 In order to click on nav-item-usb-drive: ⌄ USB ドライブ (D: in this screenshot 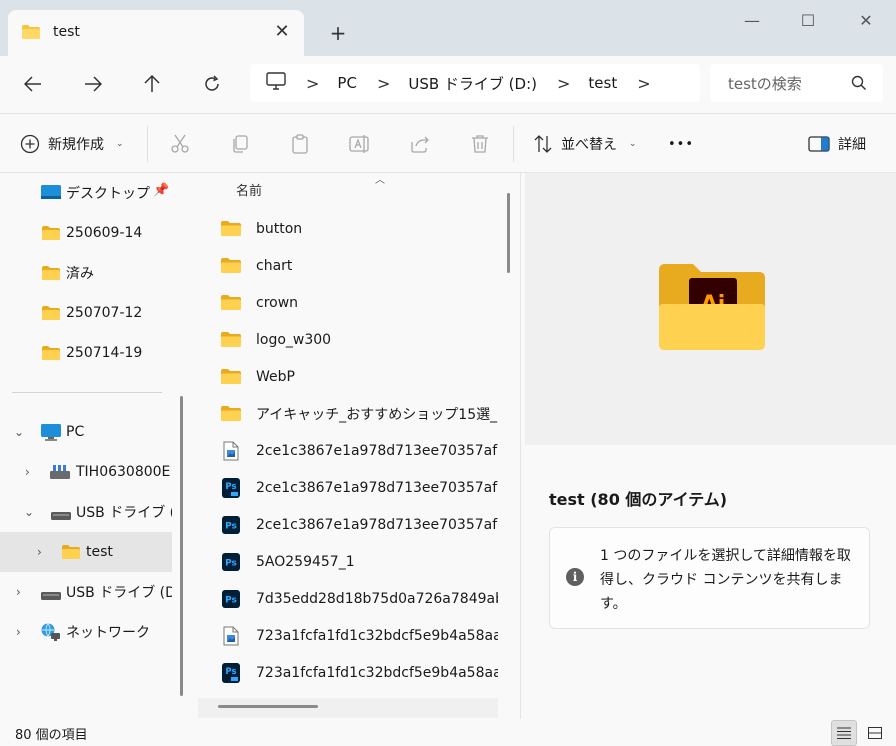, I will do `click(86, 512)`.